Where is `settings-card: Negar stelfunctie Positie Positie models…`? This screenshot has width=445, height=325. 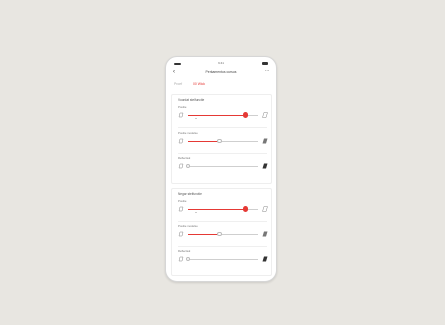
settings-card: Negar stelfunctie Positie Positie models… is located at coordinates (221, 232).